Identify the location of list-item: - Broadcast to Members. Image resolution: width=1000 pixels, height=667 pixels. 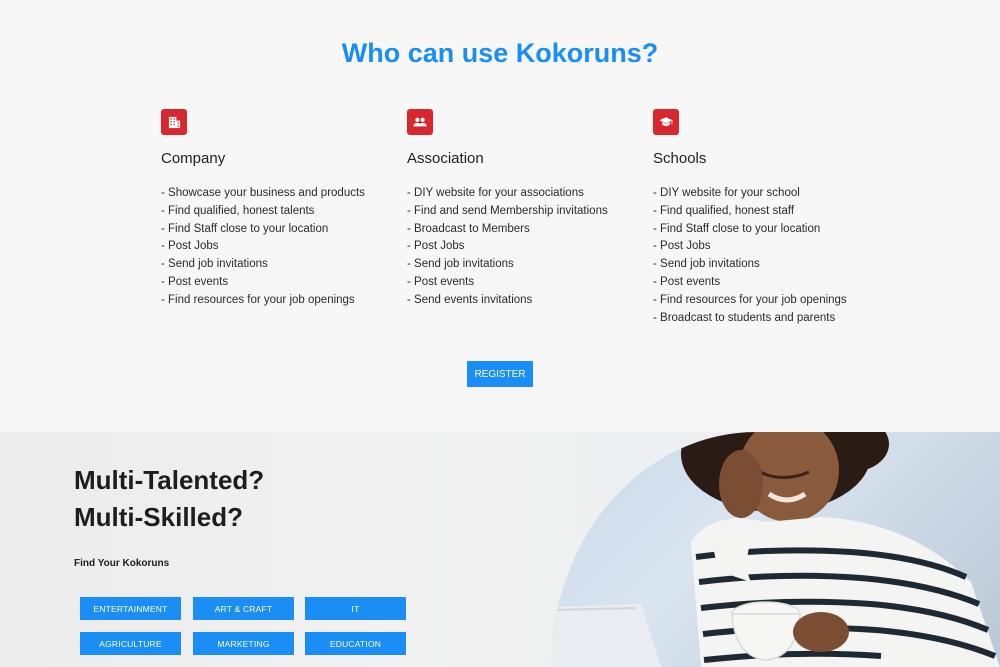
(468, 228).